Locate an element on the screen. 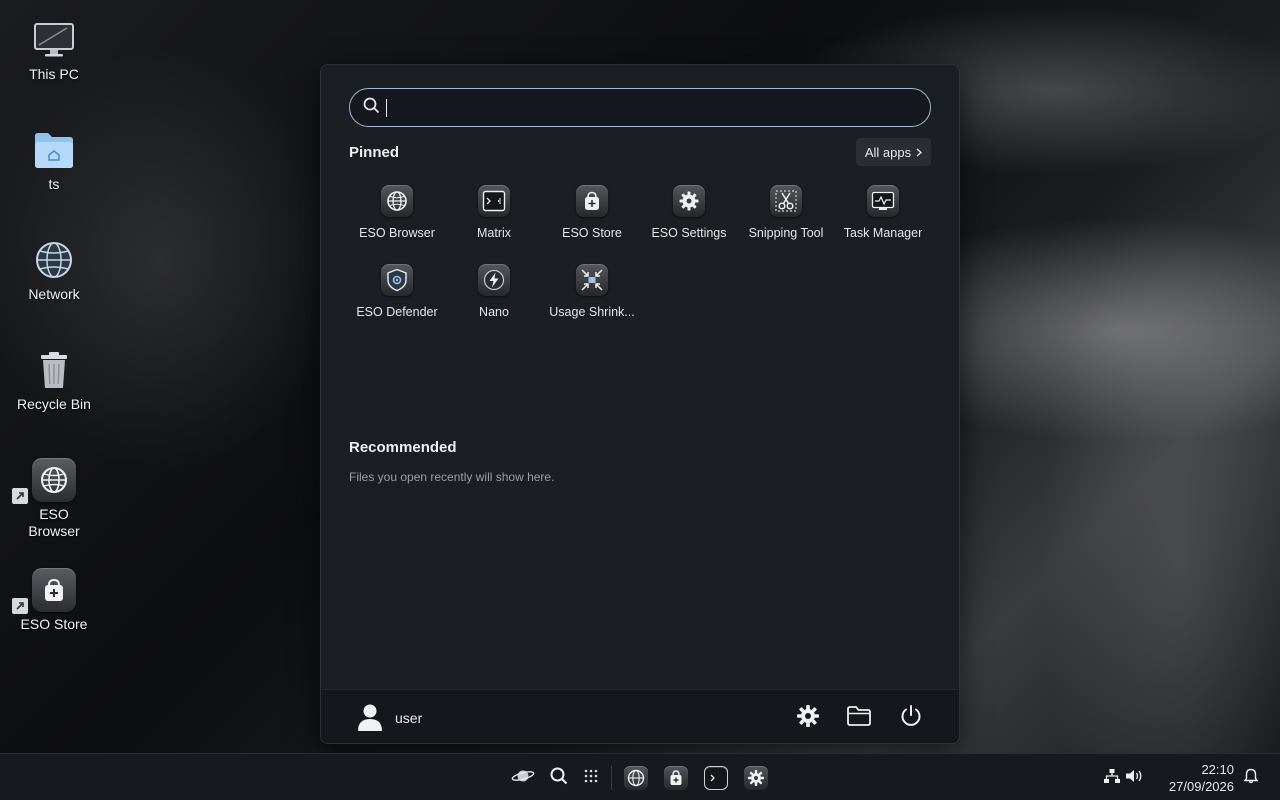 The height and width of the screenshot is (800, 1280). volume-button is located at coordinates (1134, 778).